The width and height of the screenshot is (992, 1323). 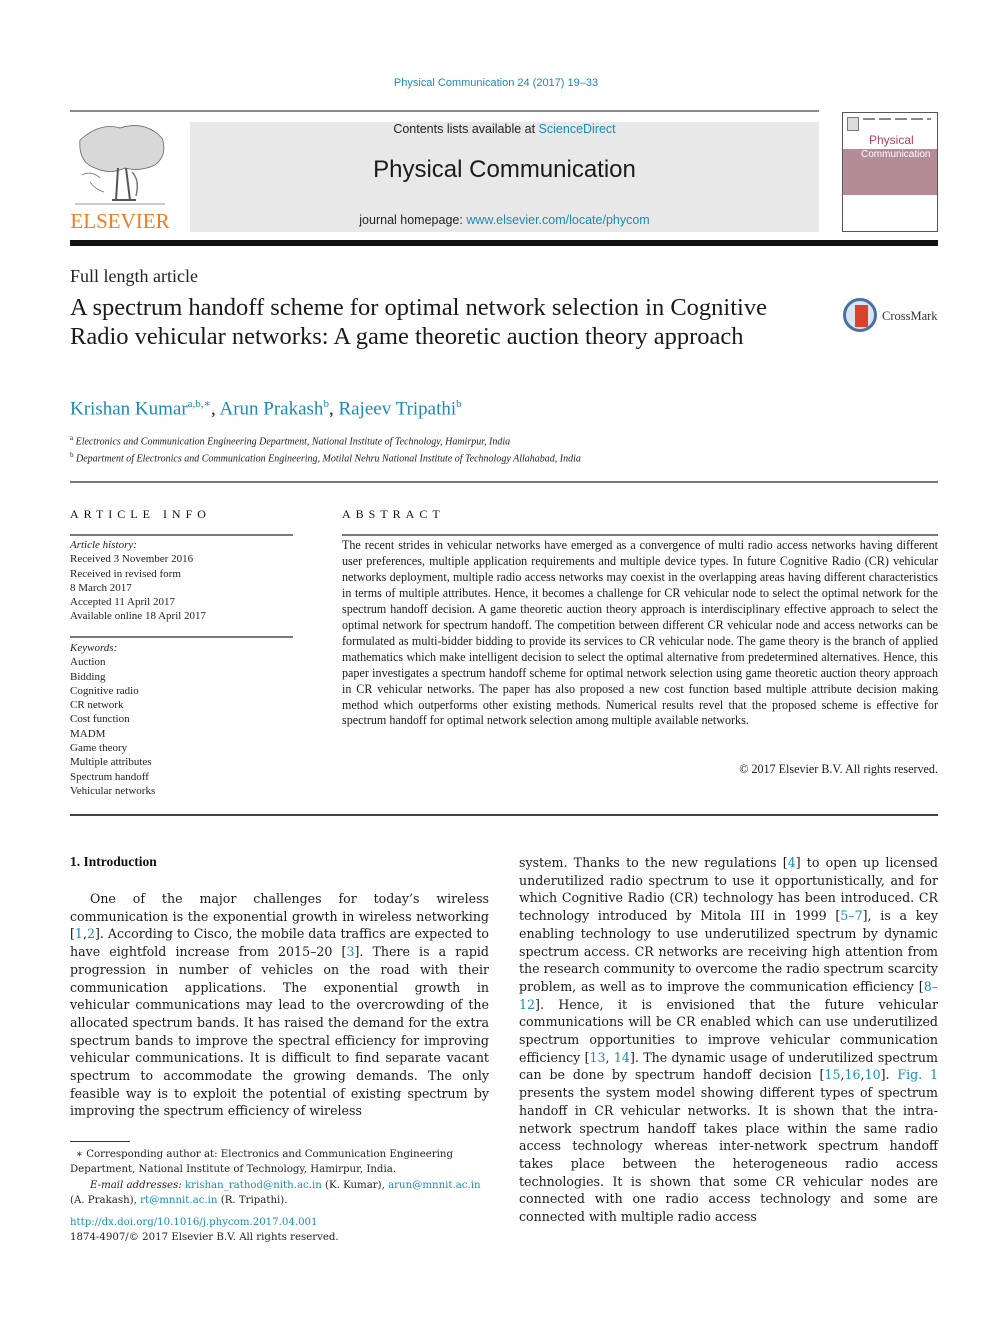 What do you see at coordinates (860, 315) in the screenshot?
I see `crossmark-icon` at bounding box center [860, 315].